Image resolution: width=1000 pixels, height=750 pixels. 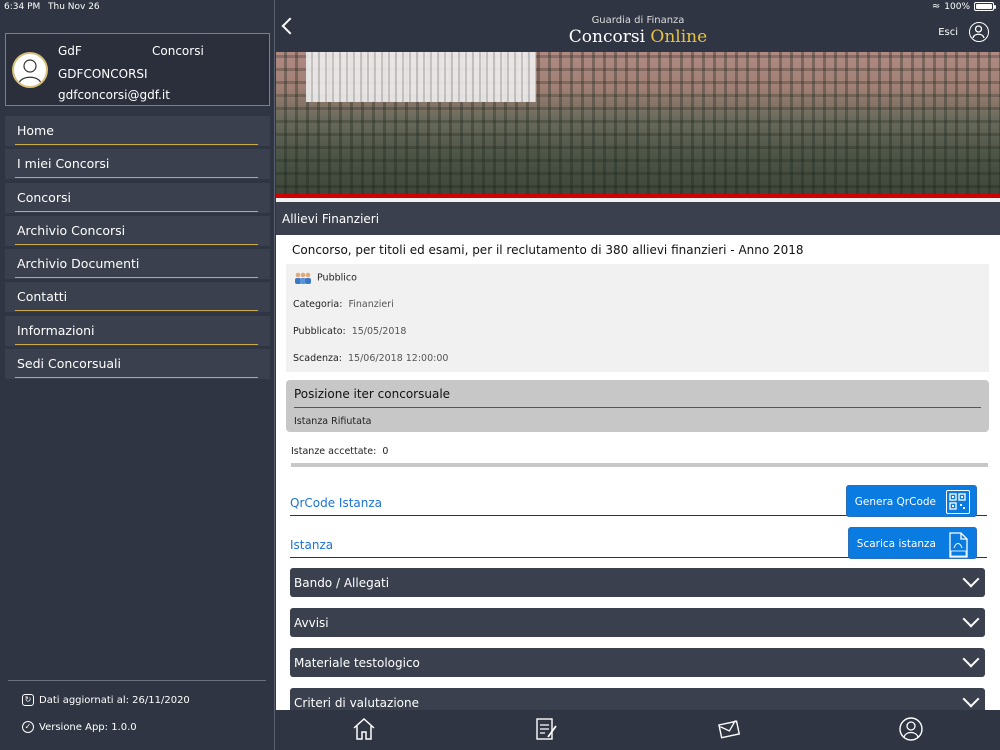 I want to click on qrcode-row: QrCode Istanza Genera QrCode, so click(x=638, y=497).